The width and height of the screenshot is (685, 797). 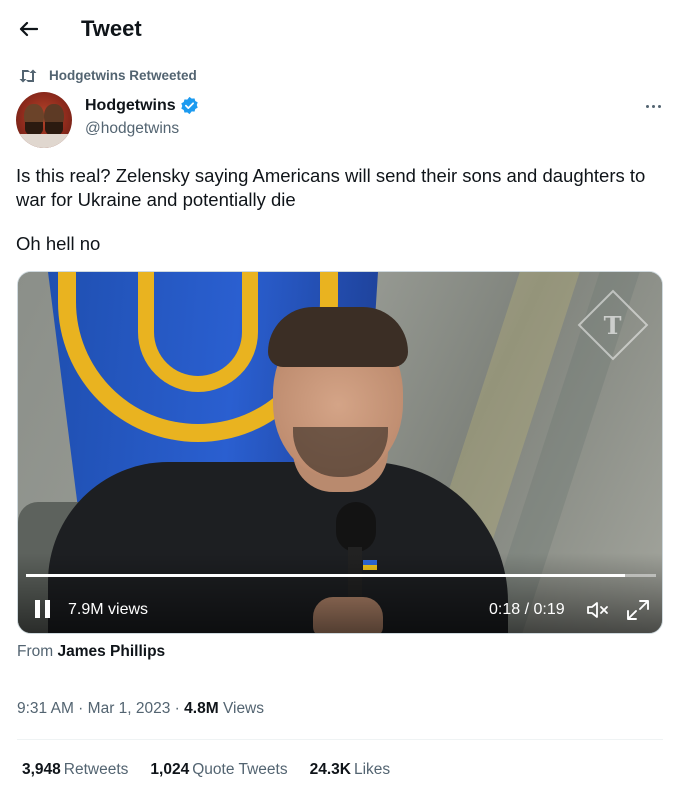 I want to click on more-icon, so click(x=647, y=106).